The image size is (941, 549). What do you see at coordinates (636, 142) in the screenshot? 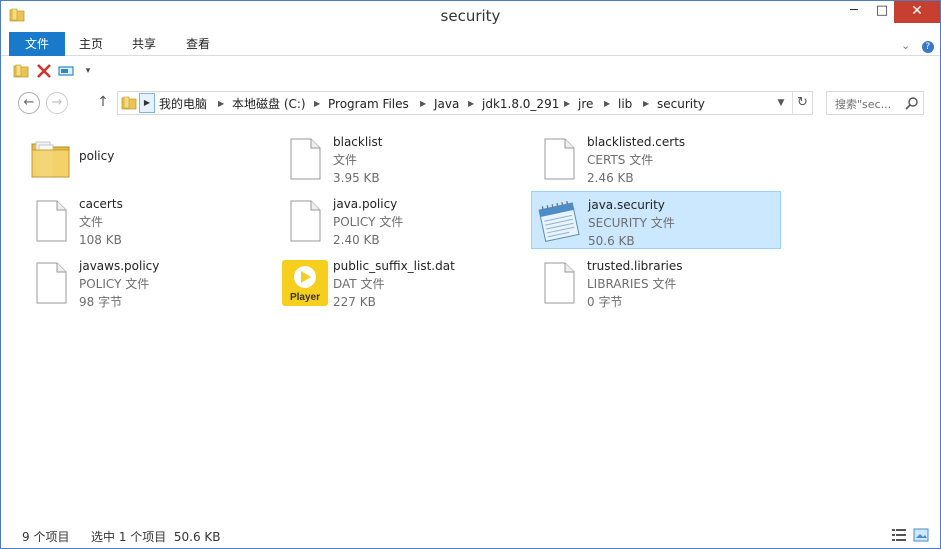
I see `file-name: blacklisted.certs` at bounding box center [636, 142].